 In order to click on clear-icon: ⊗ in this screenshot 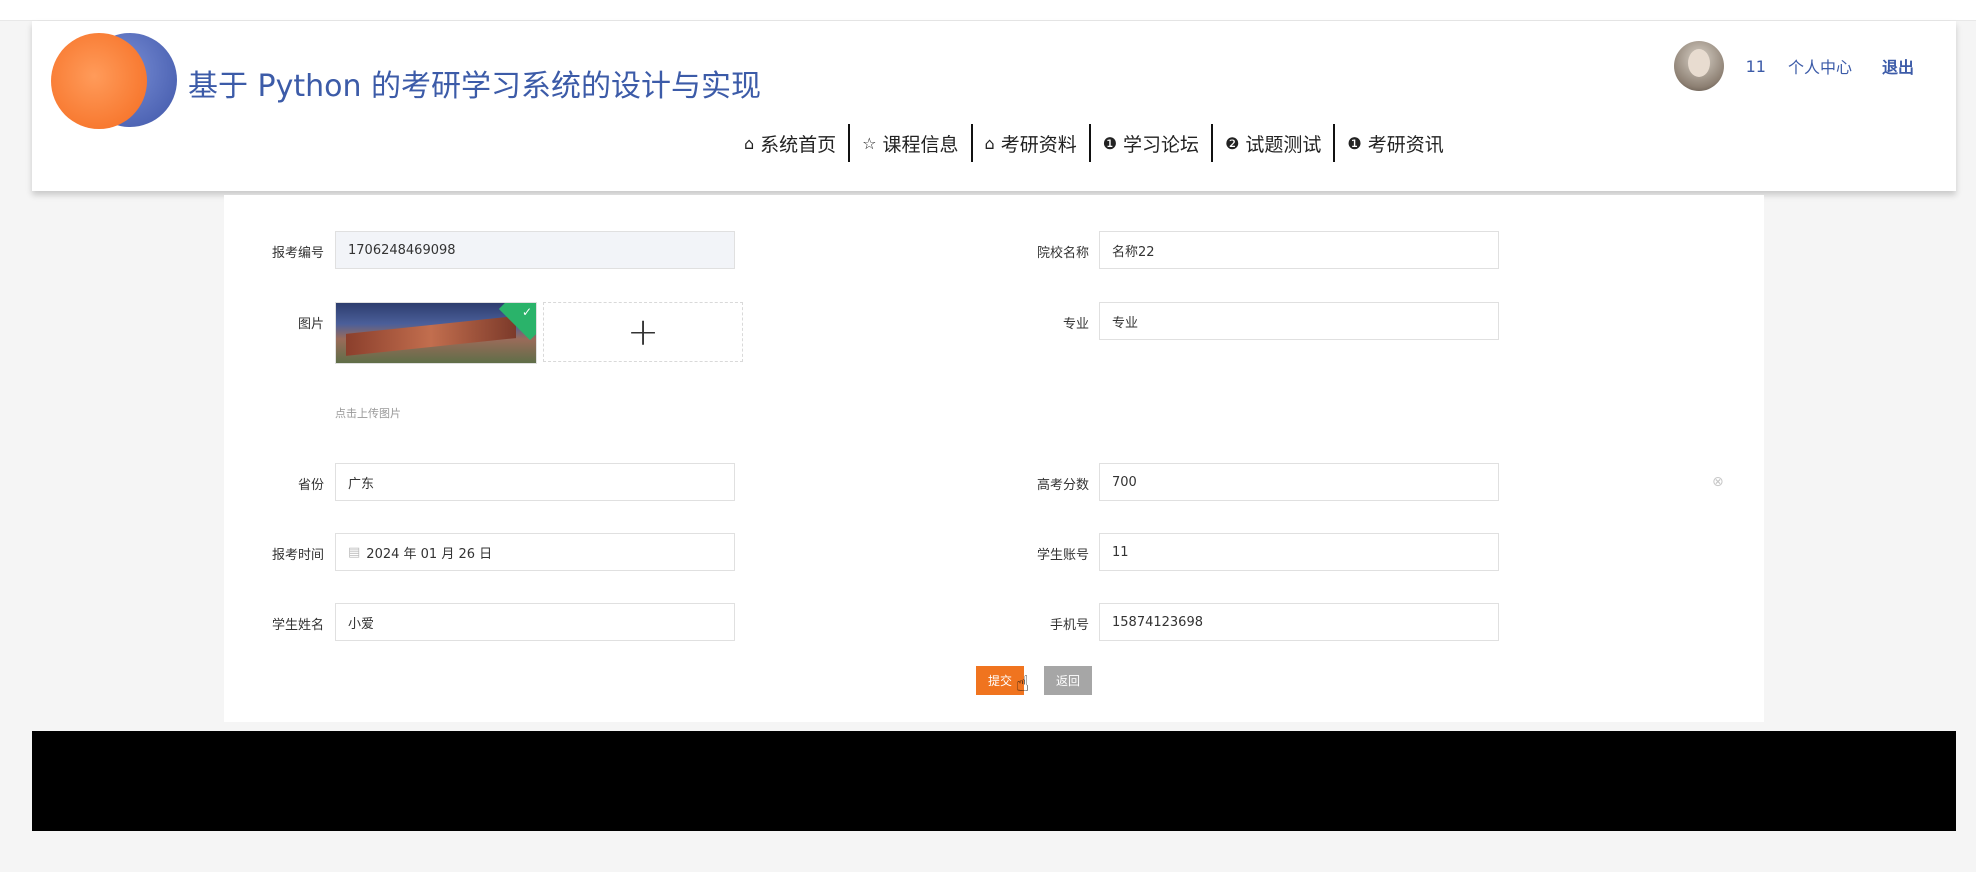, I will do `click(1718, 482)`.